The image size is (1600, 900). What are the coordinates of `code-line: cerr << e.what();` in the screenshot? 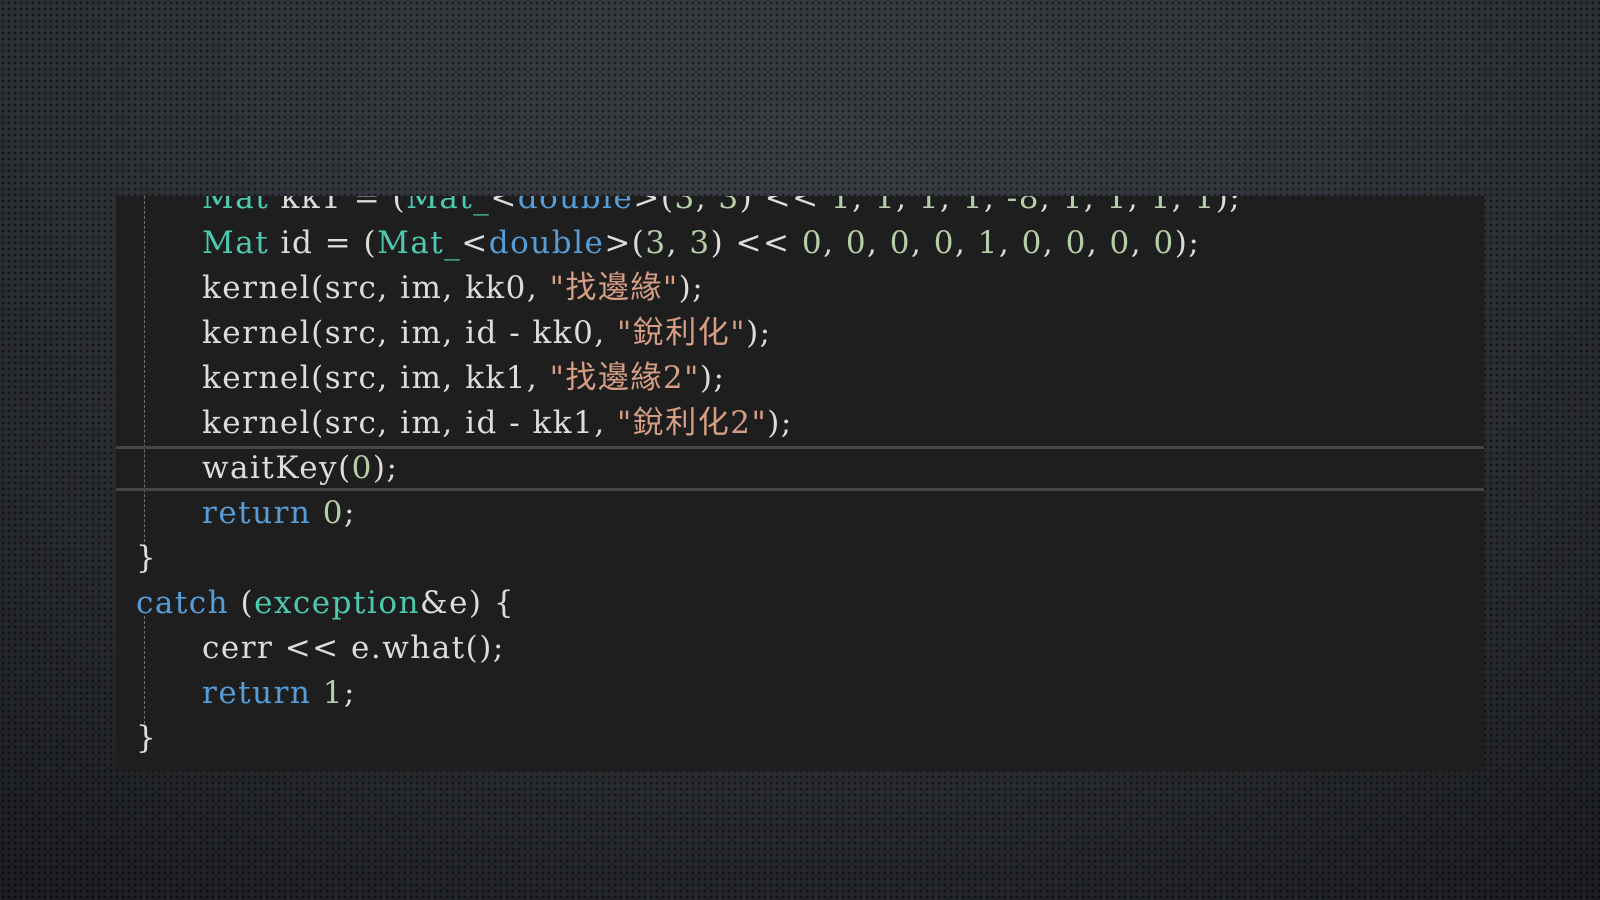 It's located at (800, 648).